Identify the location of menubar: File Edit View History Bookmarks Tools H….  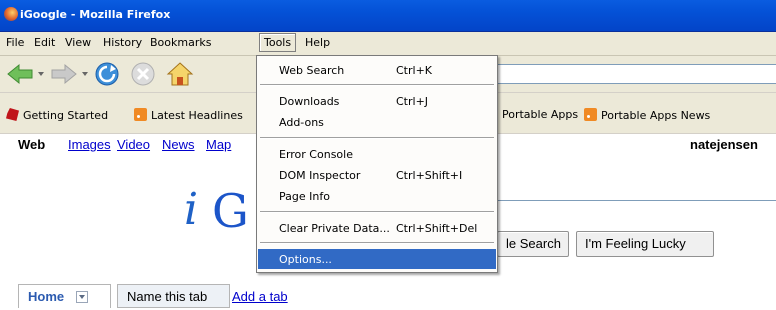
(388, 44).